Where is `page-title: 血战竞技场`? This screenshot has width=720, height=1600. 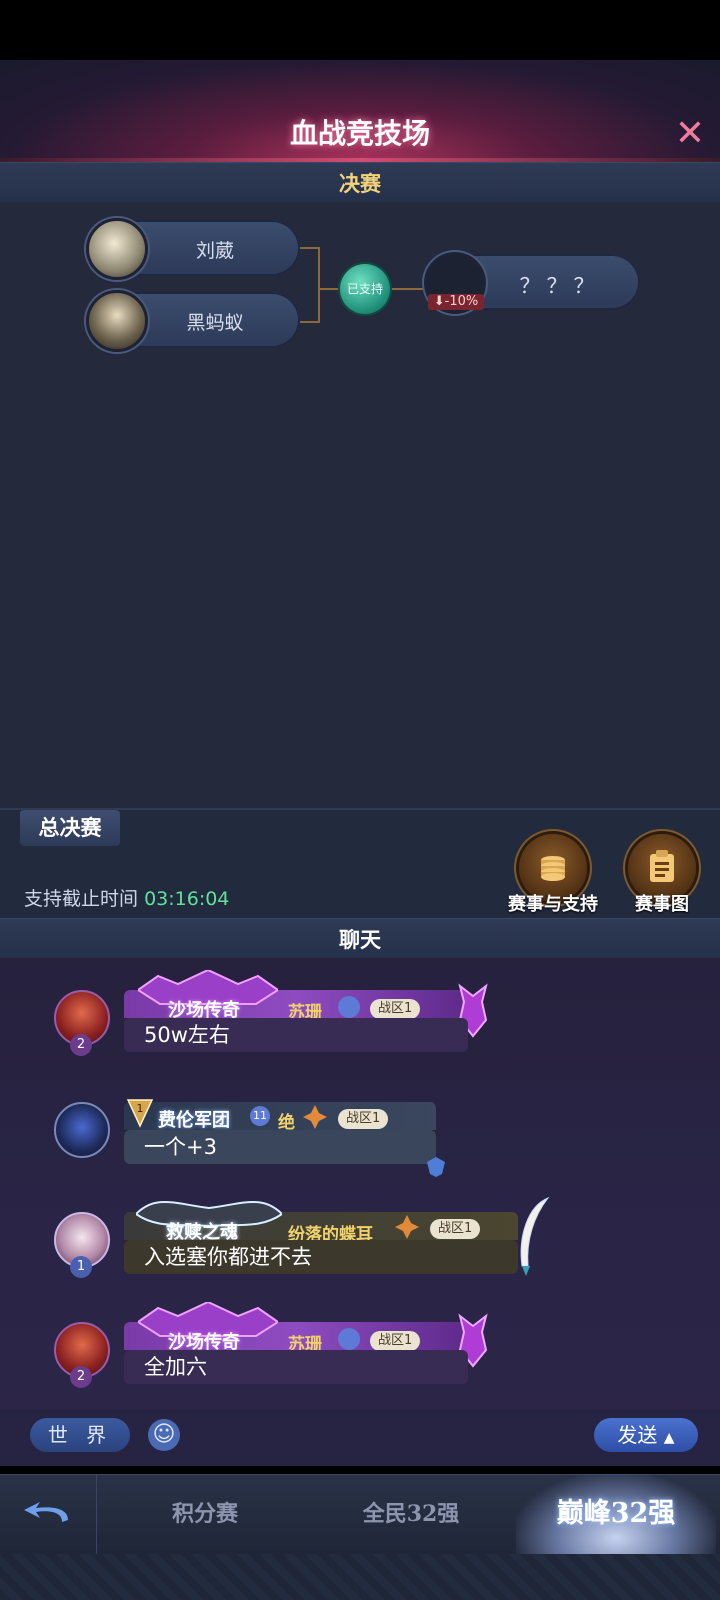
page-title: 血战竞技场 is located at coordinates (359, 133).